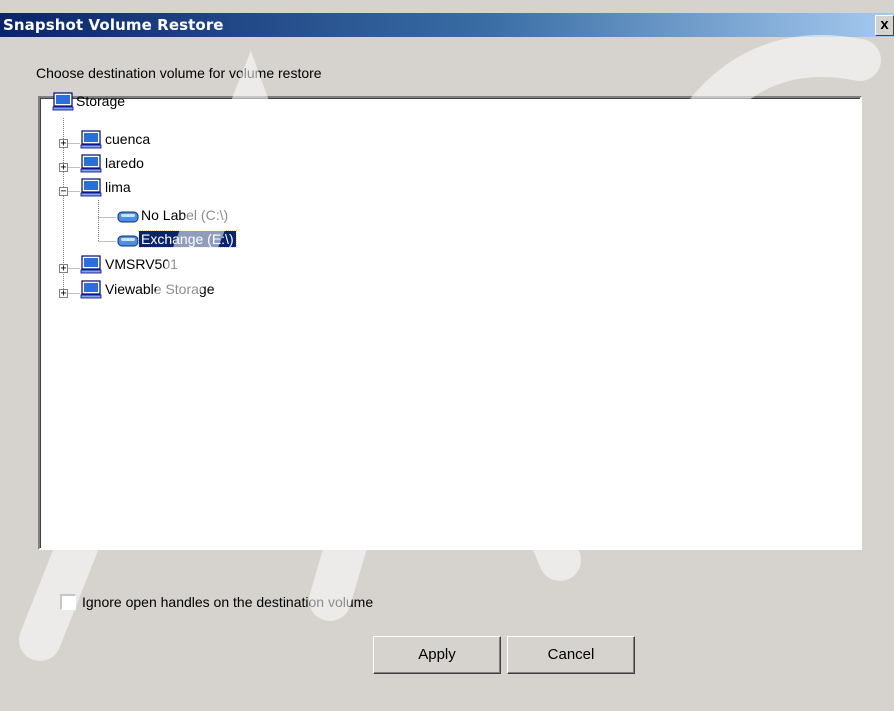  I want to click on apply-button: Apply, so click(437, 655).